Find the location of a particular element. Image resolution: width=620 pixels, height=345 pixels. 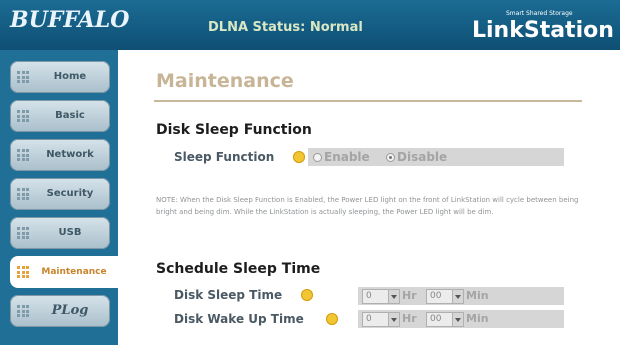

wake-hour-select: 0 is located at coordinates (381, 319).